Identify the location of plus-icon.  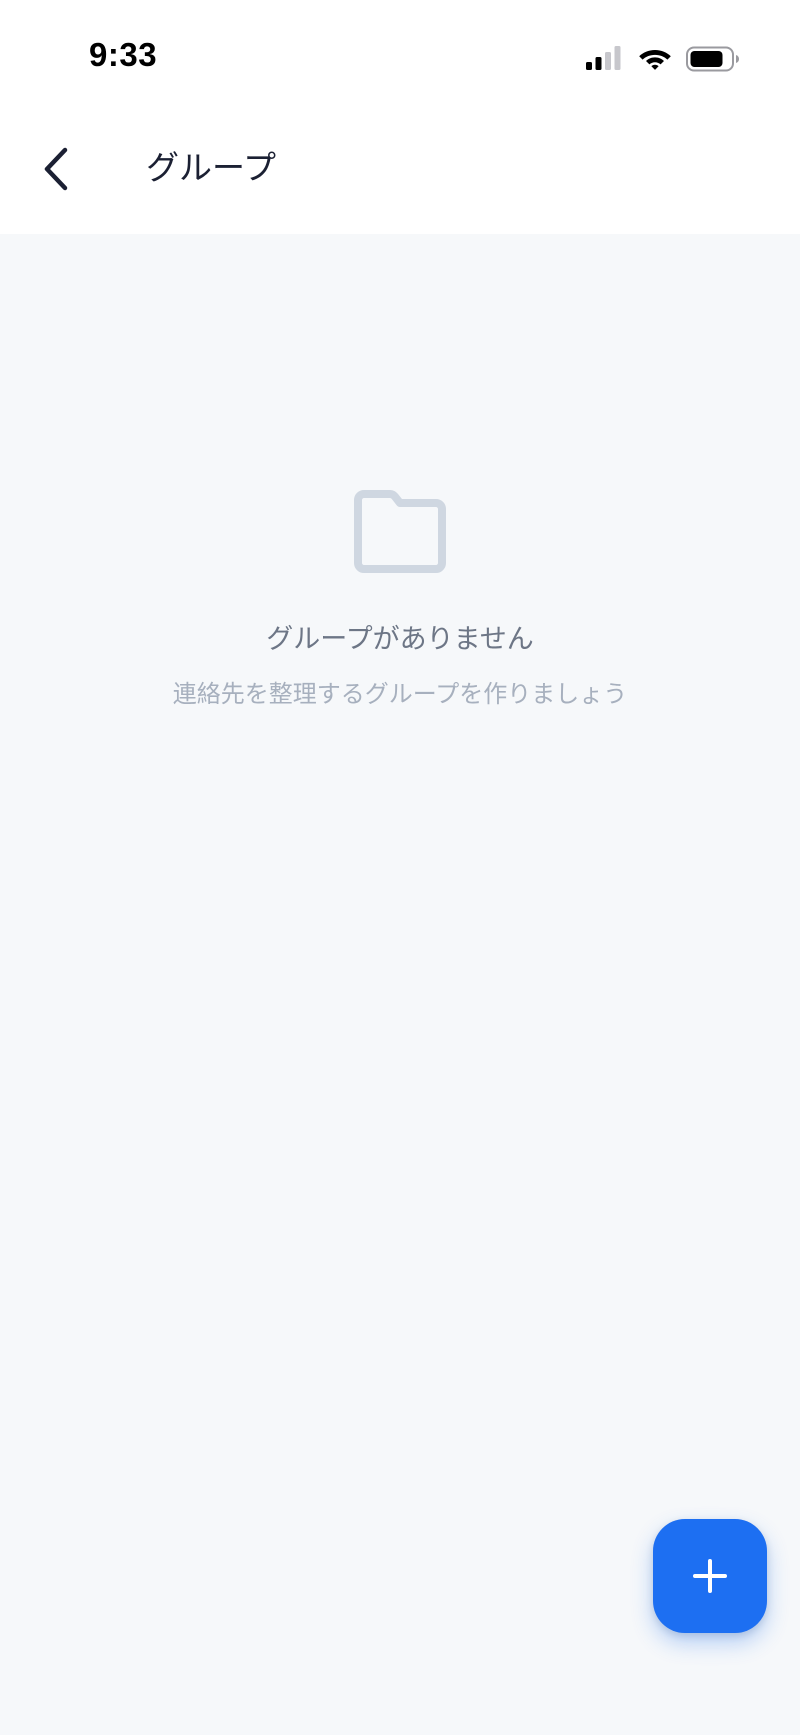
(710, 1576).